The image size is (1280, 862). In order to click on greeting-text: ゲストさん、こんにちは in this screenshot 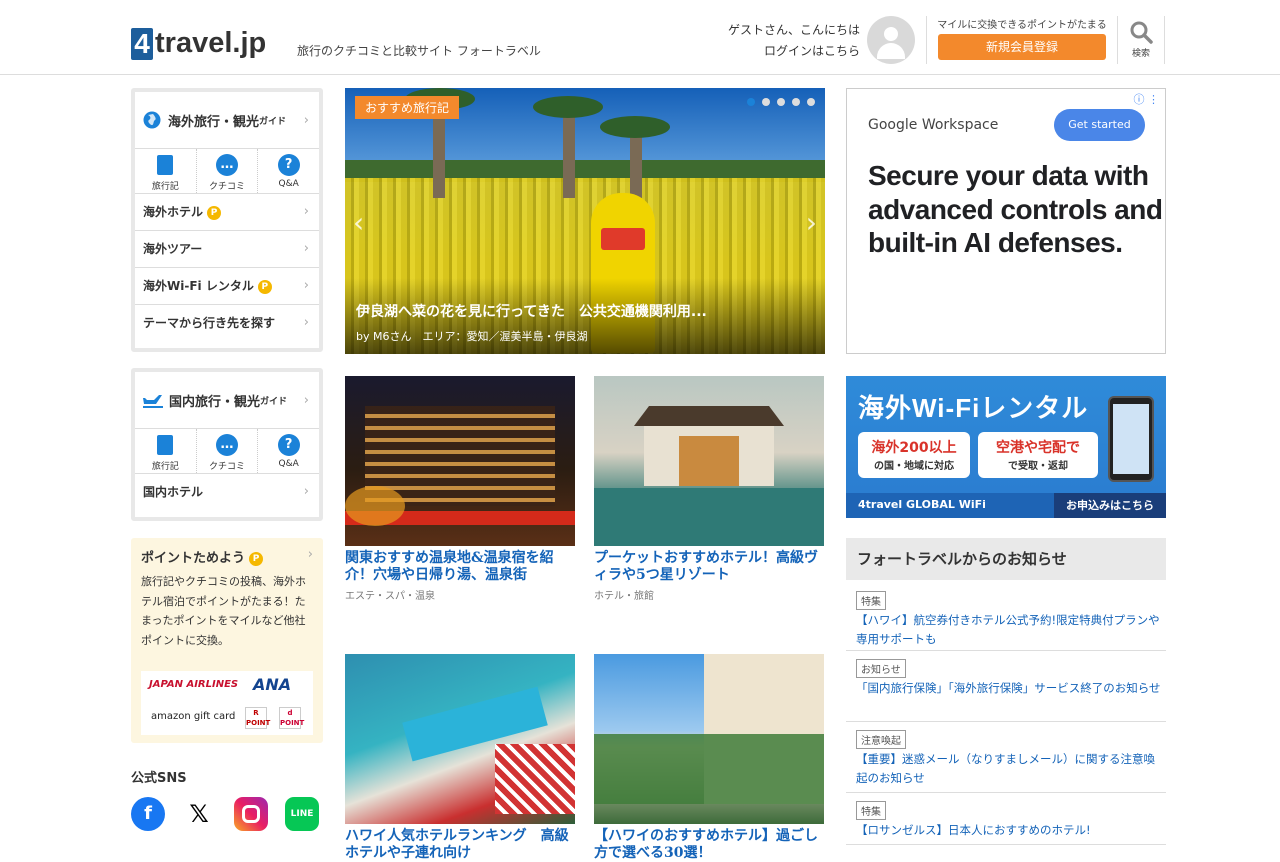, I will do `click(793, 30)`.